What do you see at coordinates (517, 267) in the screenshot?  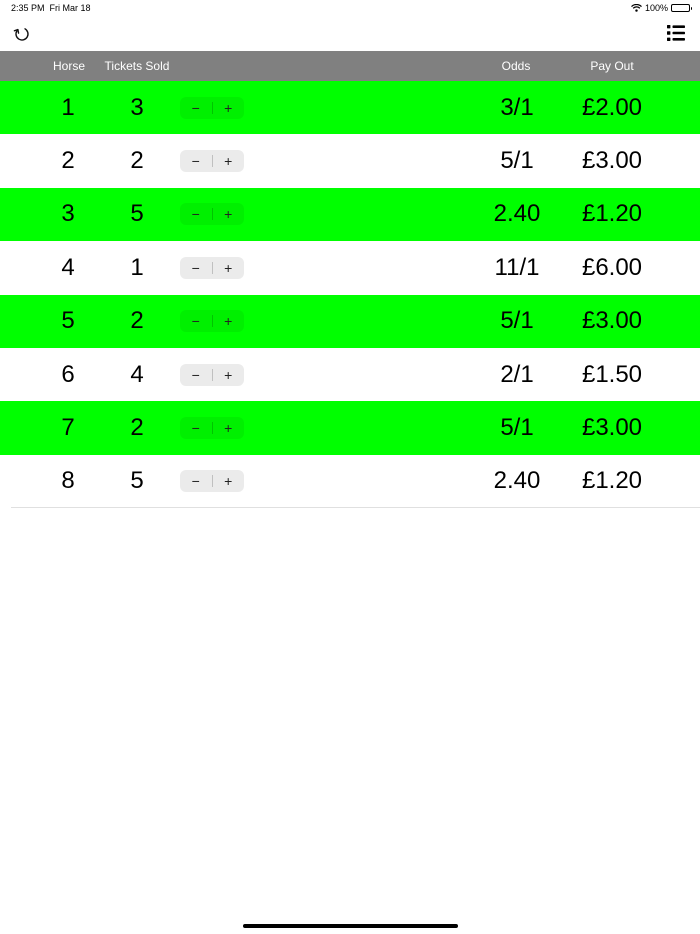 I see `odds: 11/1` at bounding box center [517, 267].